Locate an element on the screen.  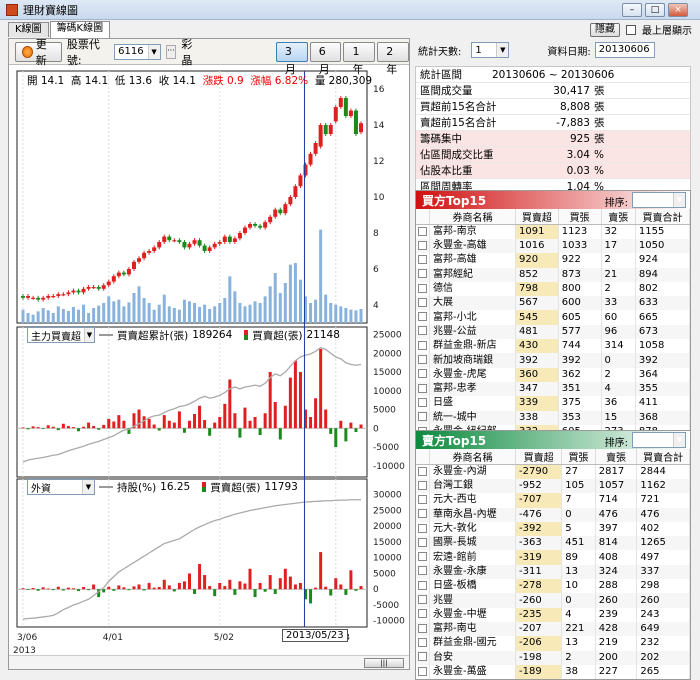
broker-row: 台灣工銀 -952 105 1057 1162 is located at coordinates (553, 486).